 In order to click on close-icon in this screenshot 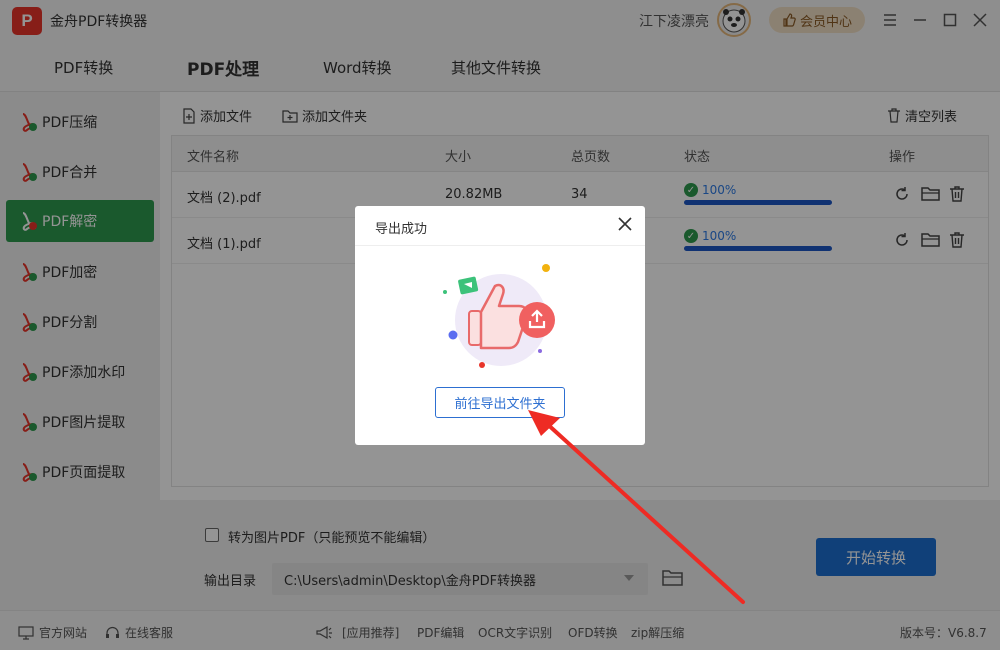, I will do `click(626, 225)`.